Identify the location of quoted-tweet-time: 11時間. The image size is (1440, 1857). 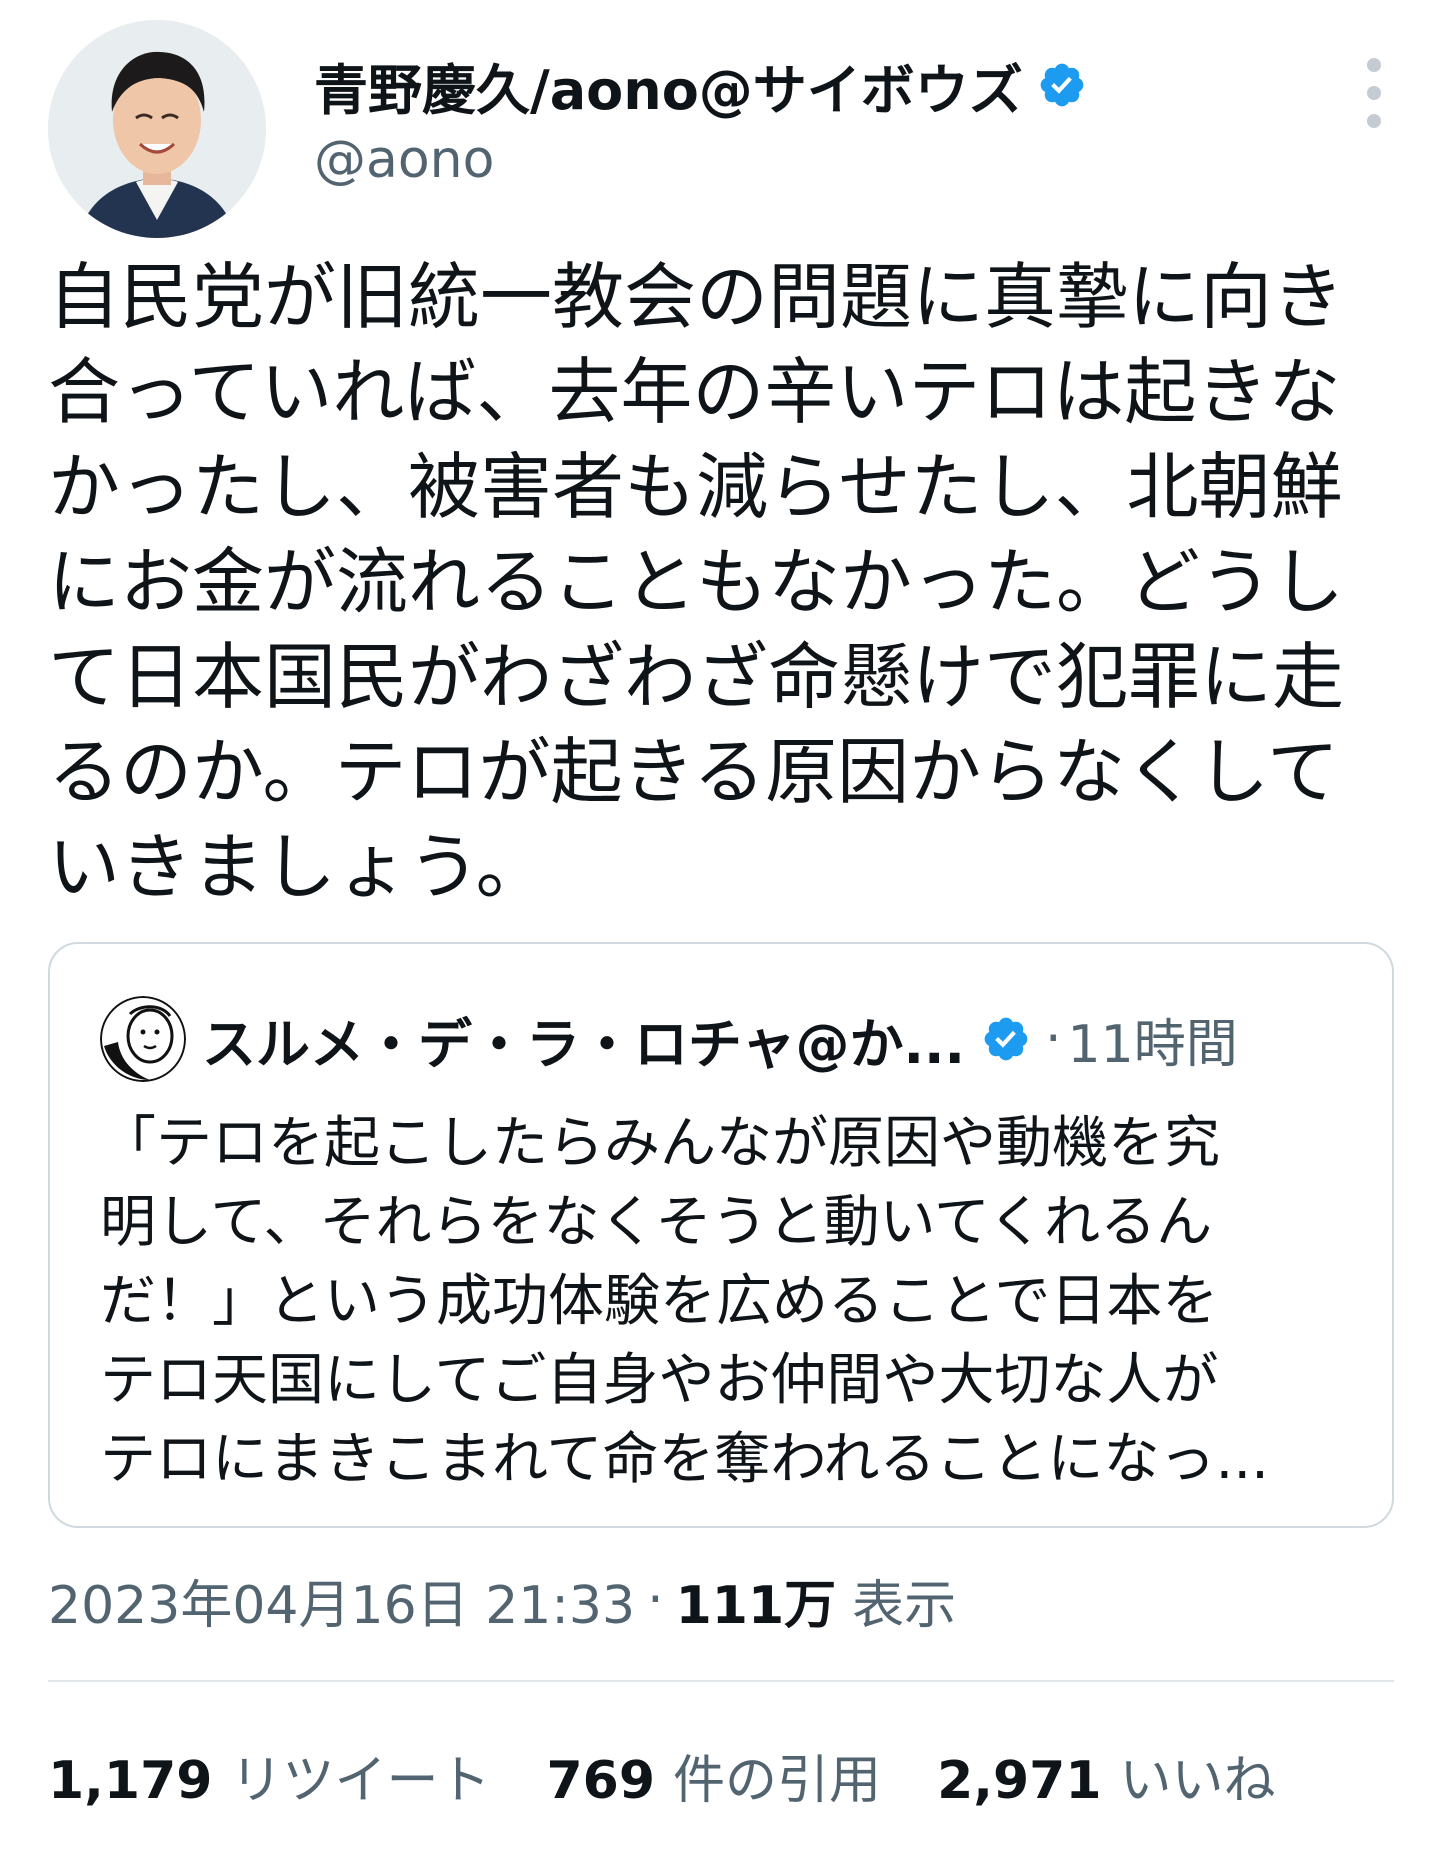
(1152, 1044).